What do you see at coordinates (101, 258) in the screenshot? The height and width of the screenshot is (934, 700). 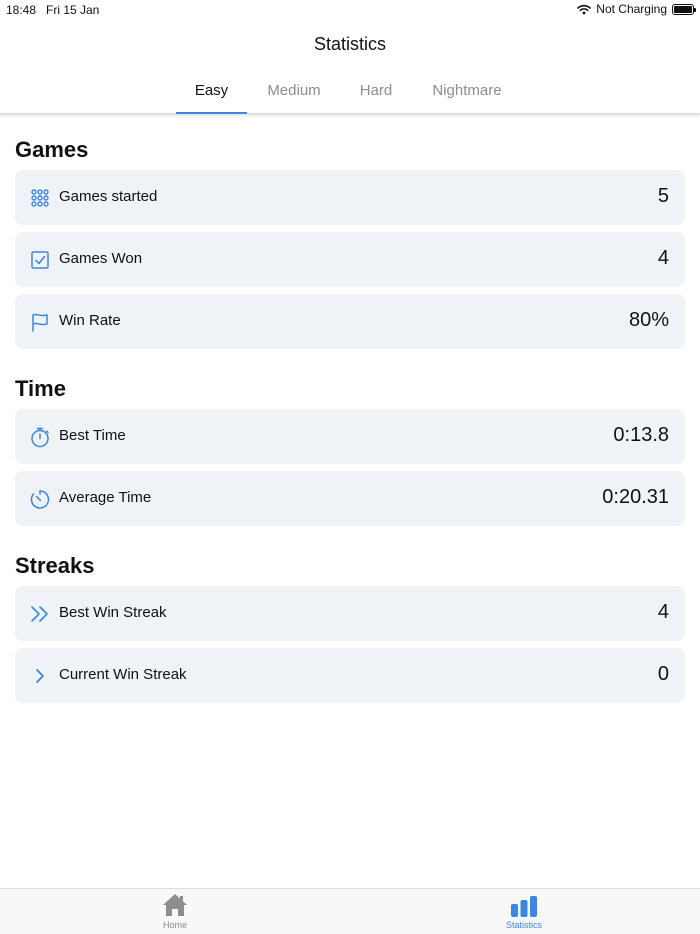 I see `stat-label: Games Won` at bounding box center [101, 258].